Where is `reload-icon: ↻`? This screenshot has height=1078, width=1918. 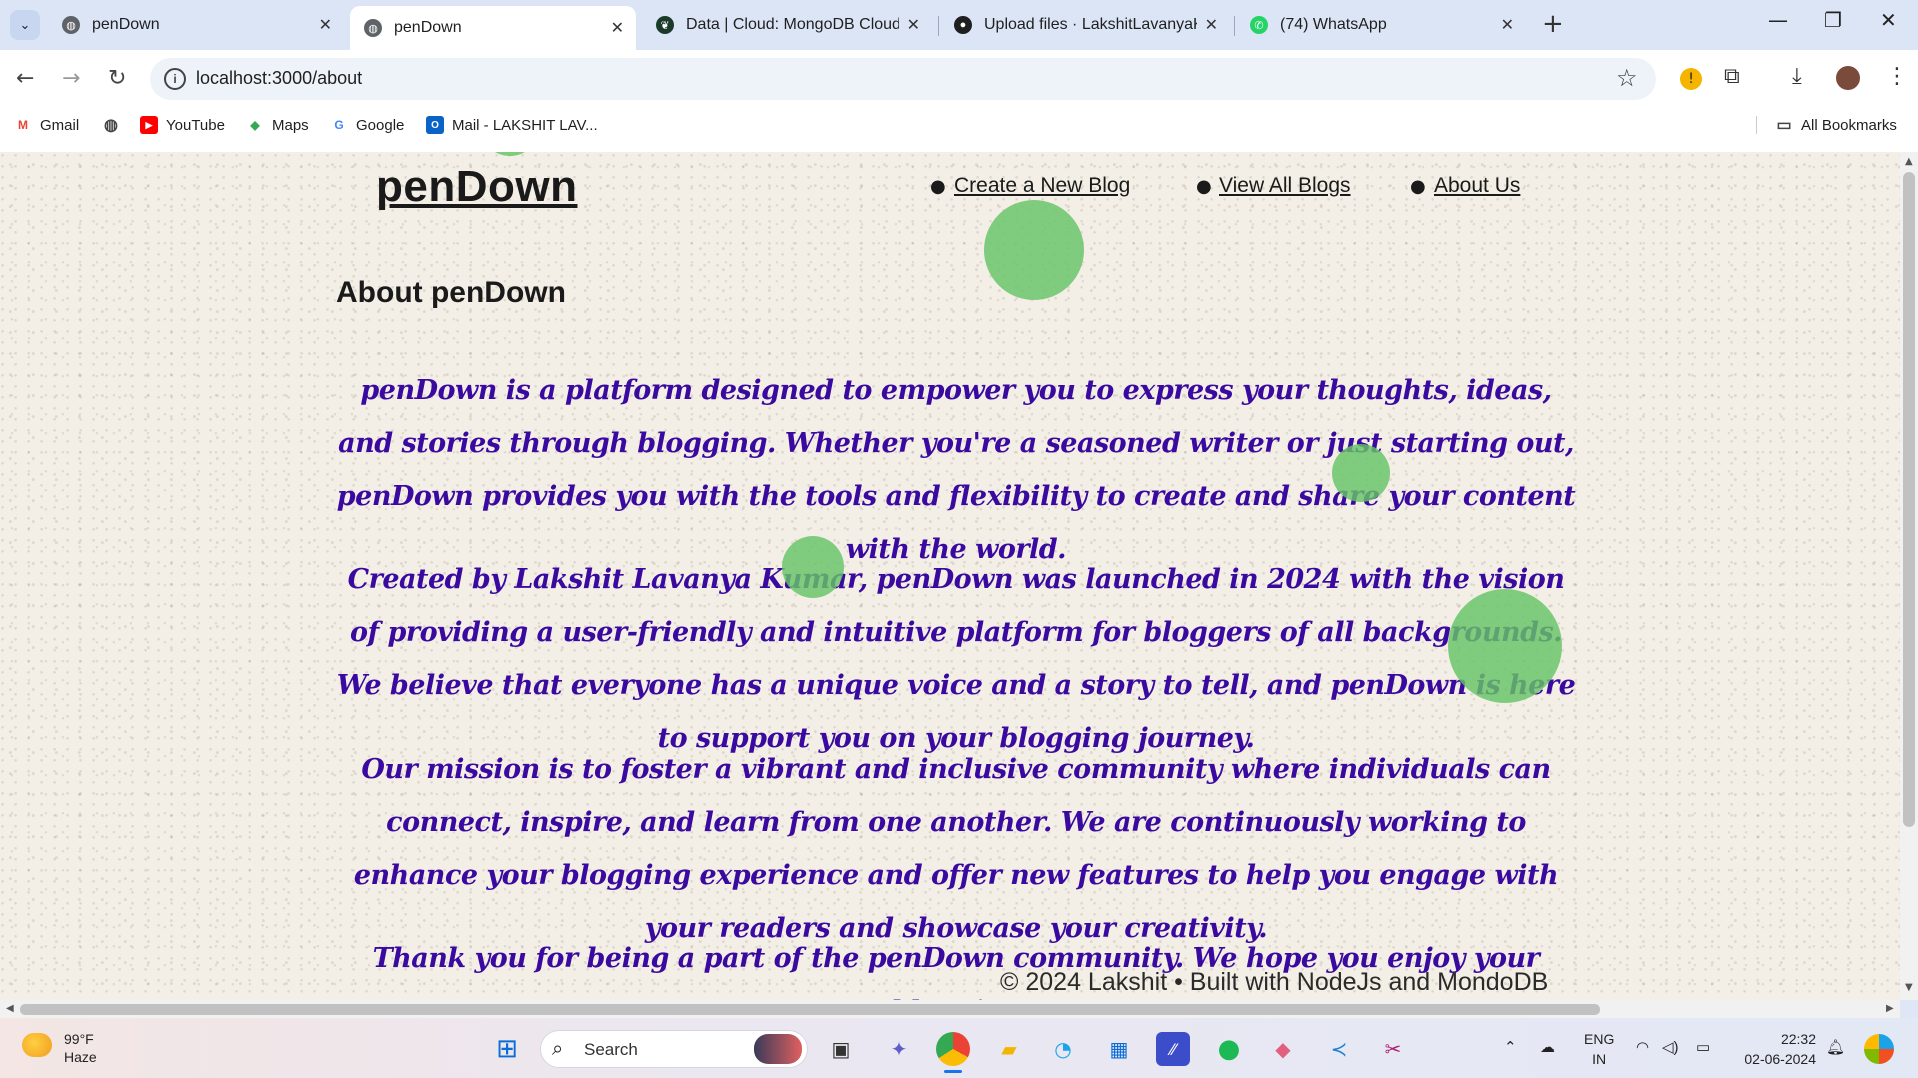 reload-icon: ↻ is located at coordinates (117, 78).